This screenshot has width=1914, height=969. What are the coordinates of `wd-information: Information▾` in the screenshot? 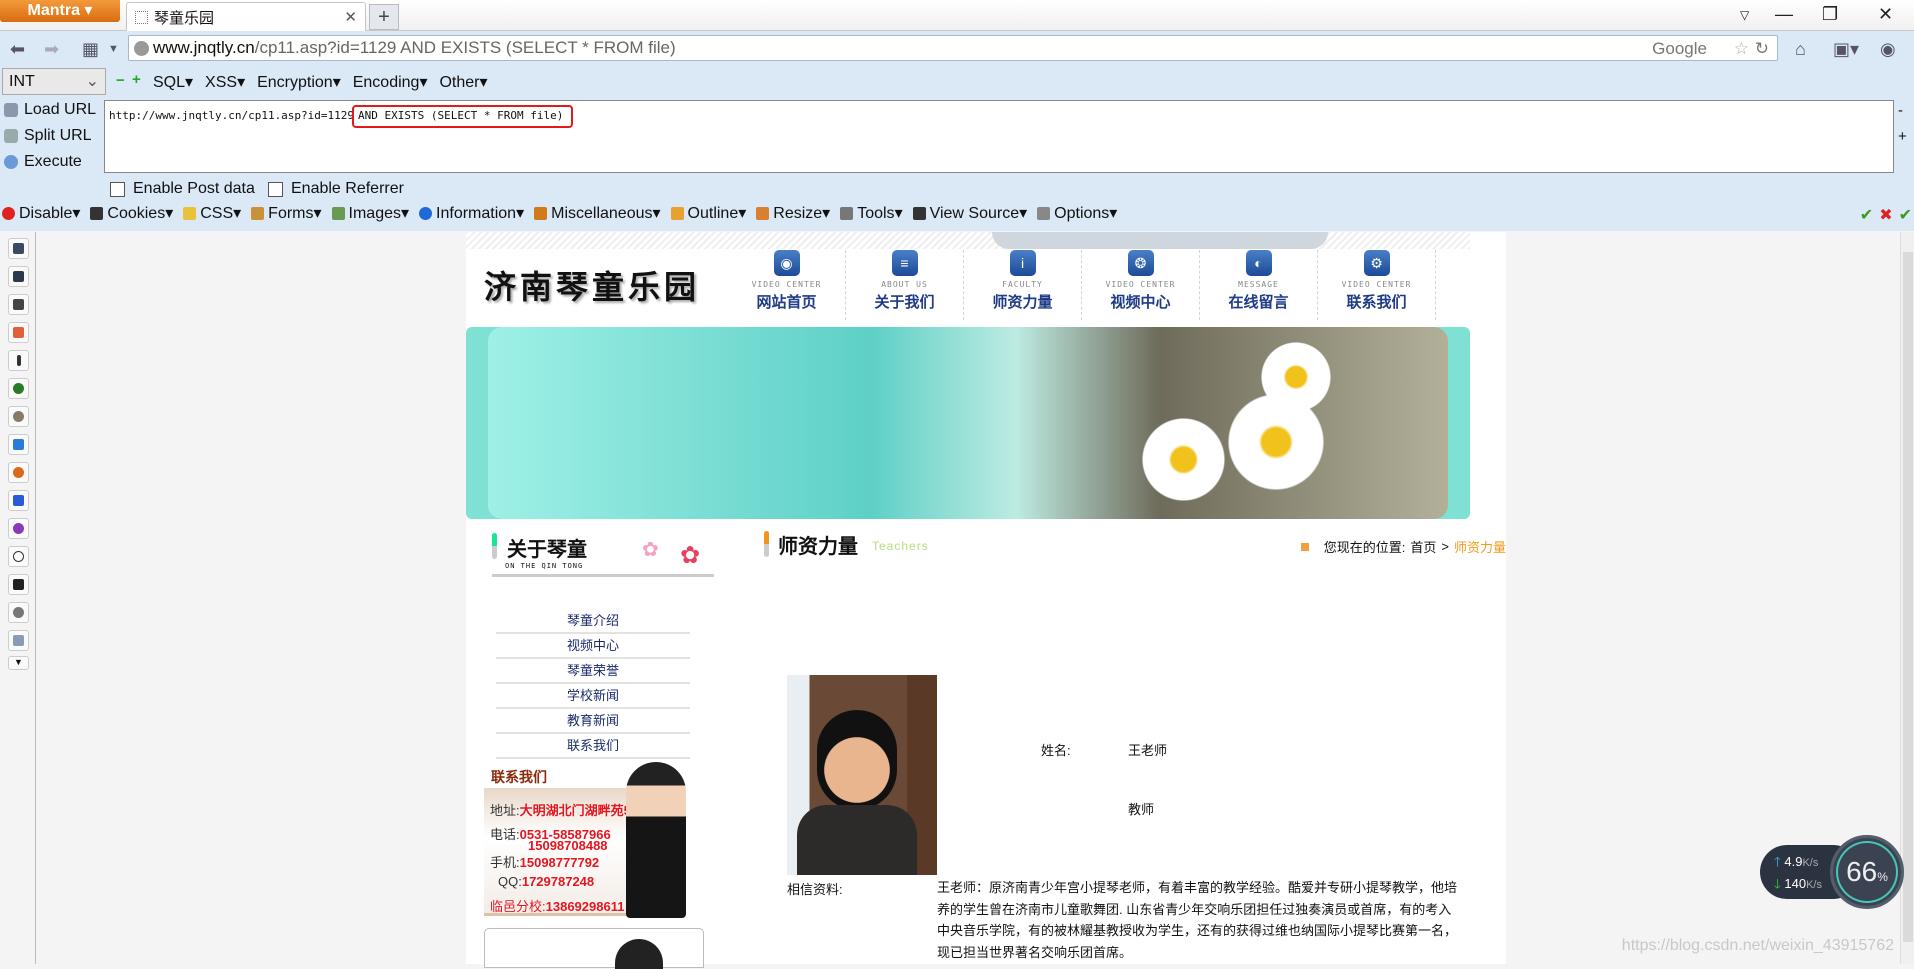 It's located at (471, 213).